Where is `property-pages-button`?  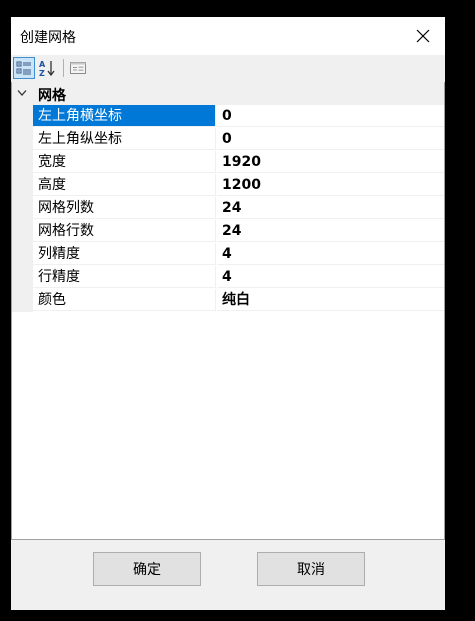 property-pages-button is located at coordinates (78, 68).